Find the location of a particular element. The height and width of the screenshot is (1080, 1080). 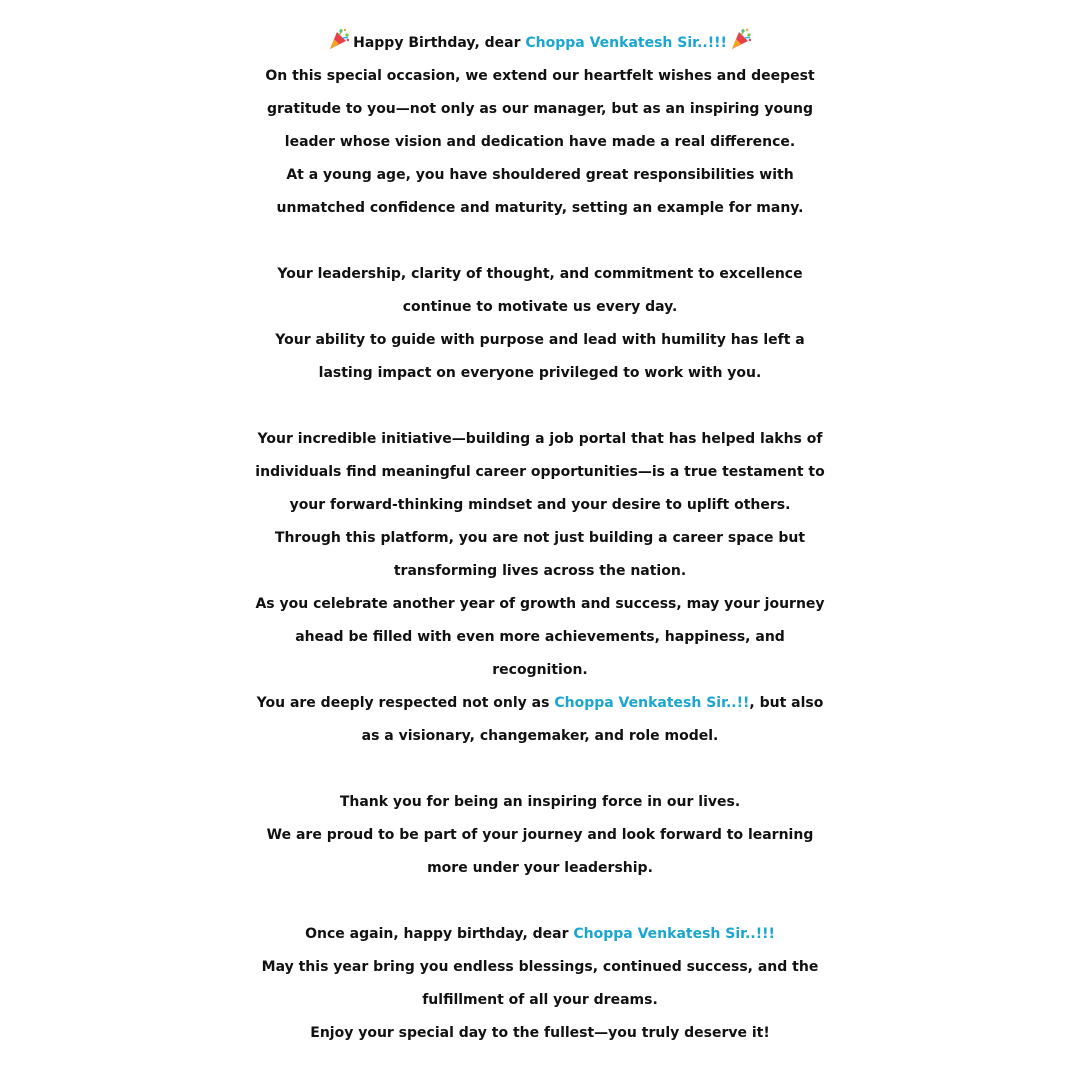

text-line: transforming lives across the nation. is located at coordinates (540, 571).